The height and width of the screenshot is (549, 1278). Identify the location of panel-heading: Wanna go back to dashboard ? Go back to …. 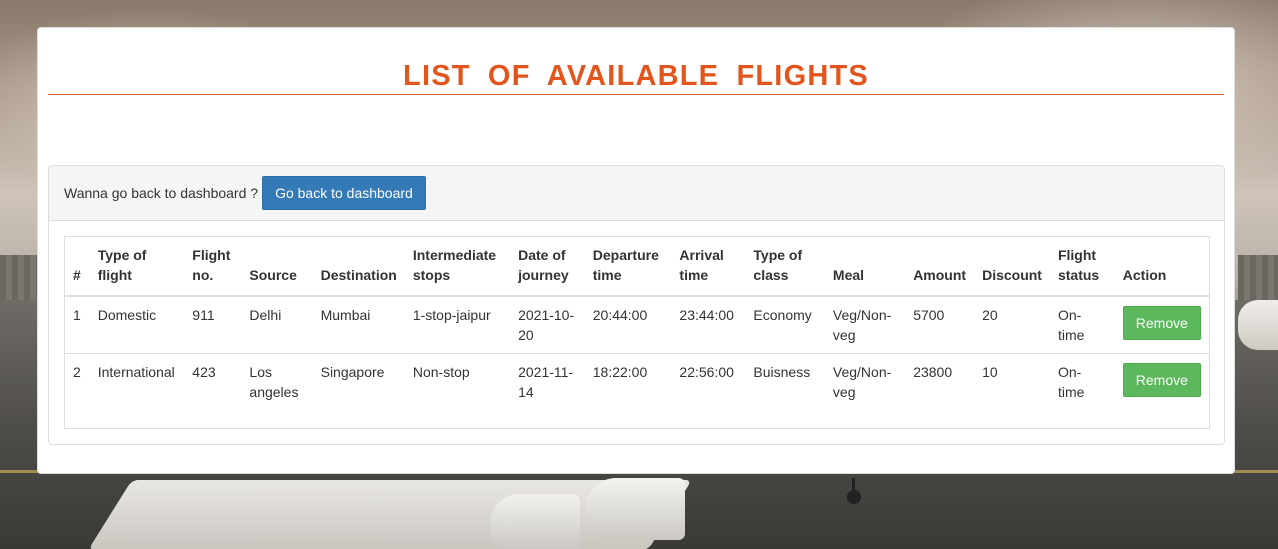
(636, 193).